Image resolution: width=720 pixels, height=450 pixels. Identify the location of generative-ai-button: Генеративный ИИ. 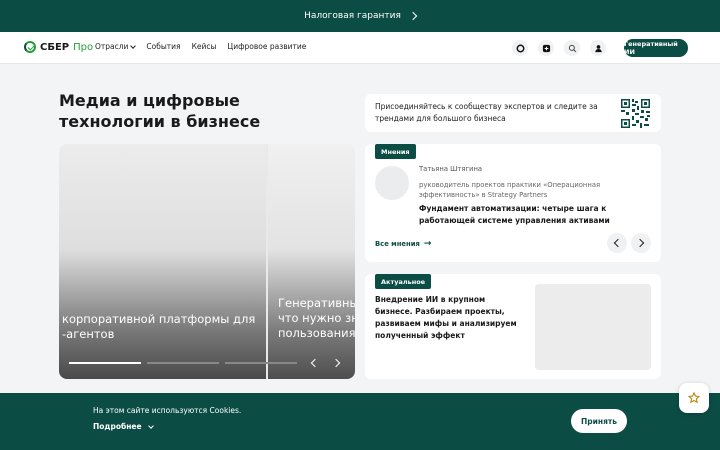
(656, 48).